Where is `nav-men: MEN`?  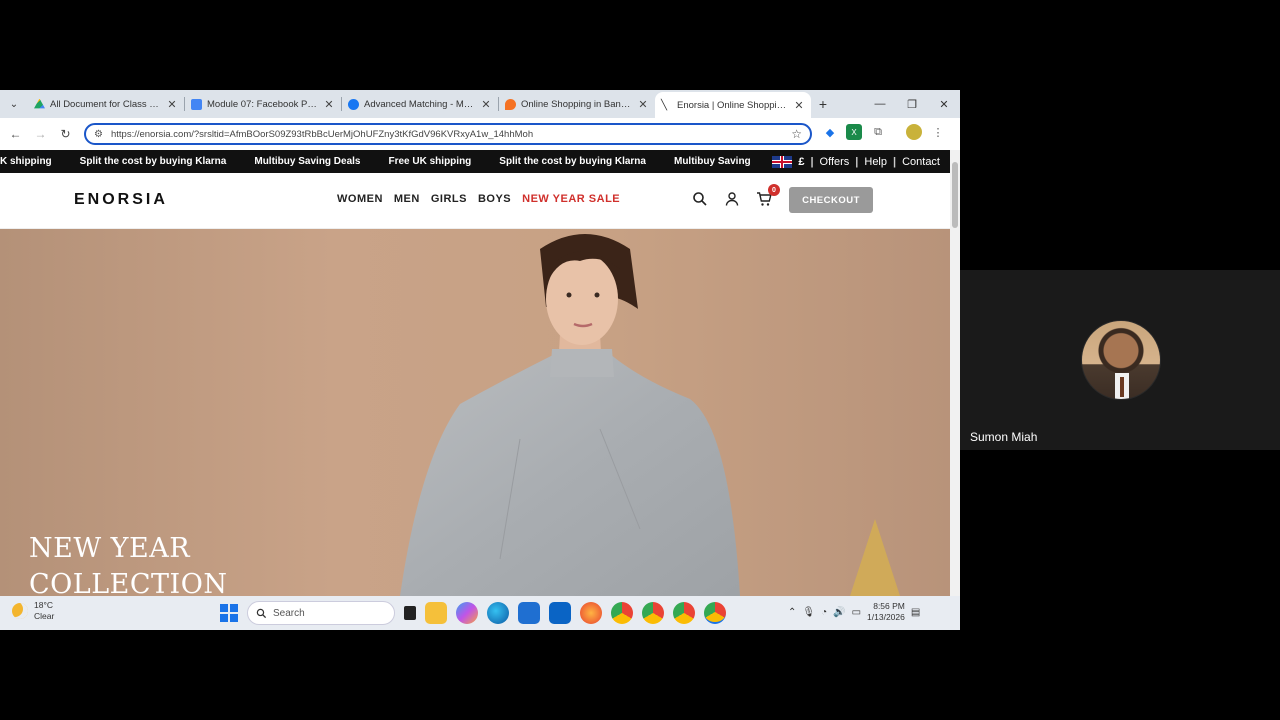 nav-men: MEN is located at coordinates (407, 199).